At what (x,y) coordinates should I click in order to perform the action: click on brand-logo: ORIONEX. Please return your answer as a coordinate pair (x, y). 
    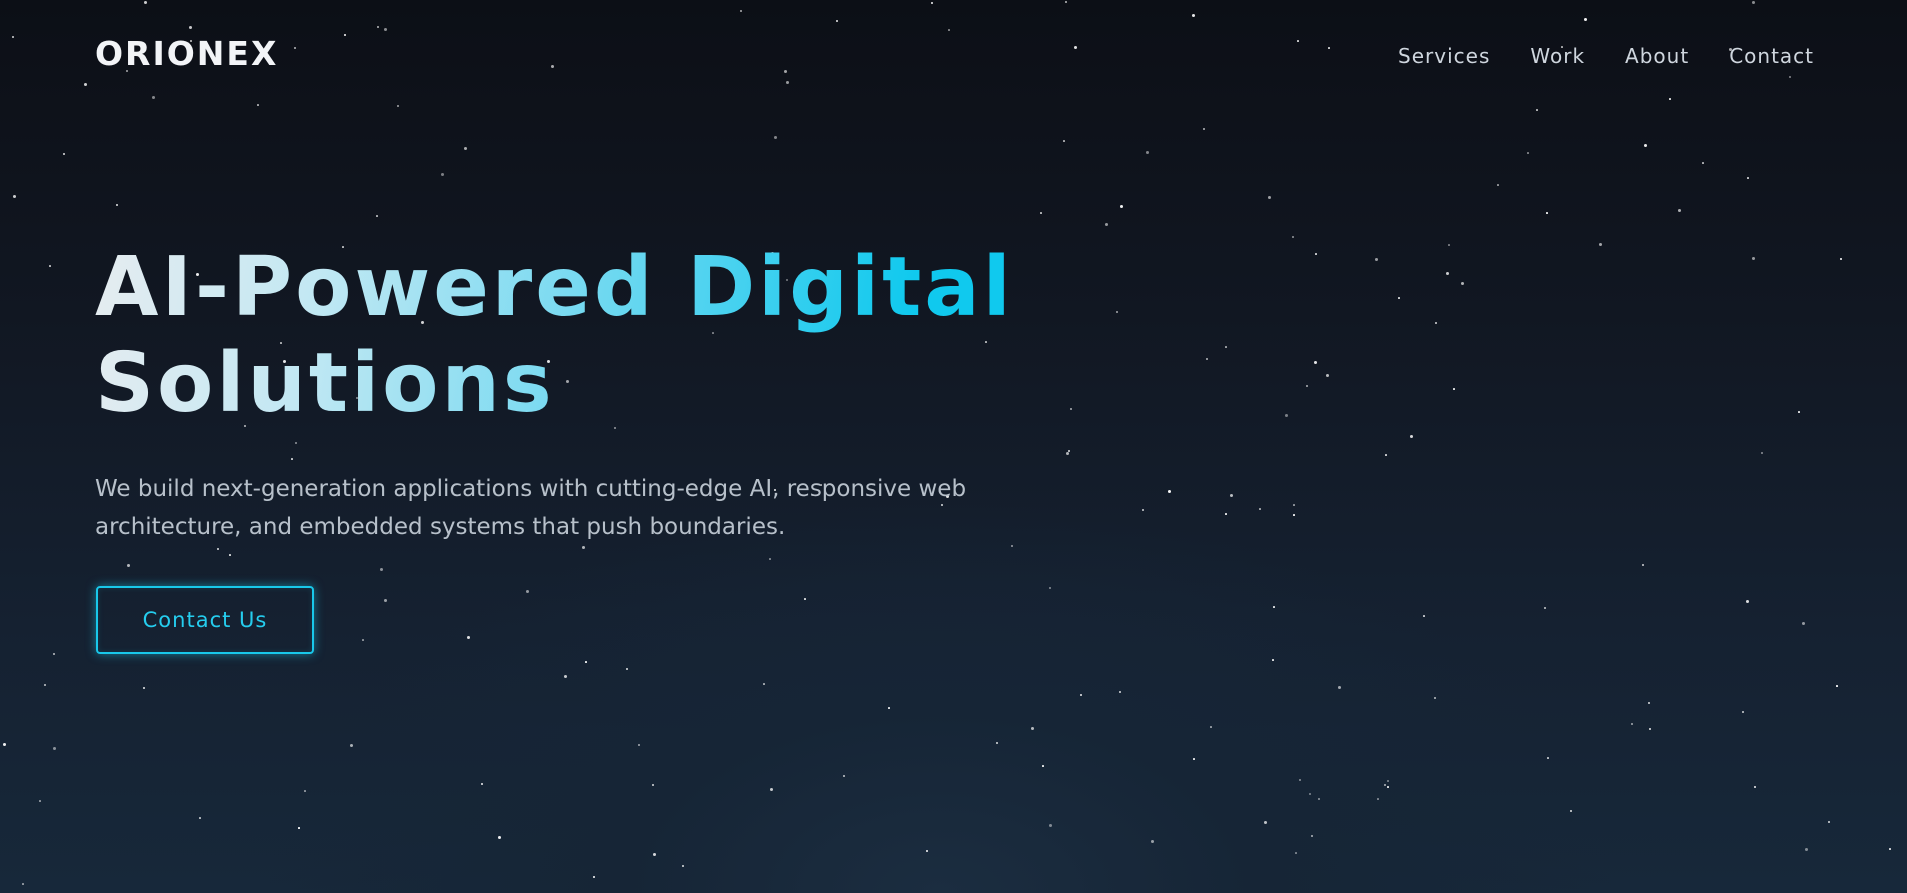
    Looking at the image, I should click on (186, 54).